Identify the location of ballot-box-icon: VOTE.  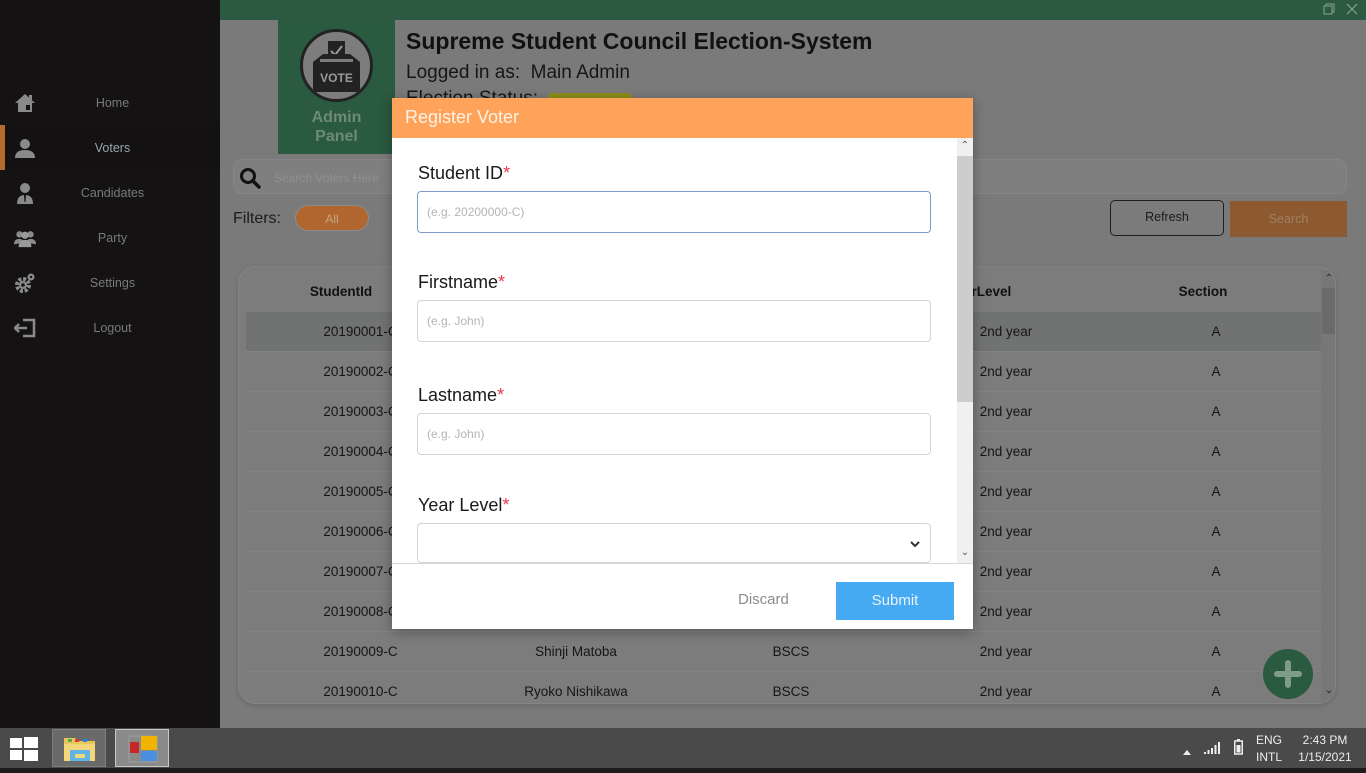
(336, 65).